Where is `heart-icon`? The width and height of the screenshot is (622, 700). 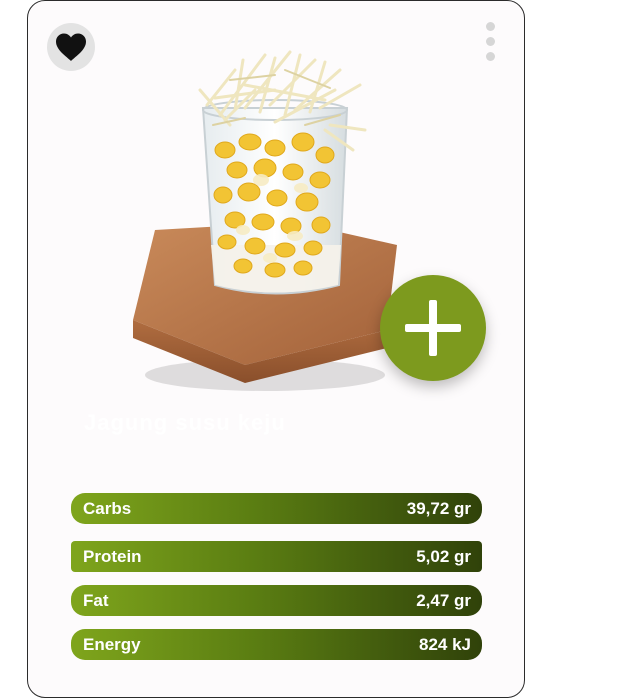 heart-icon is located at coordinates (71, 47).